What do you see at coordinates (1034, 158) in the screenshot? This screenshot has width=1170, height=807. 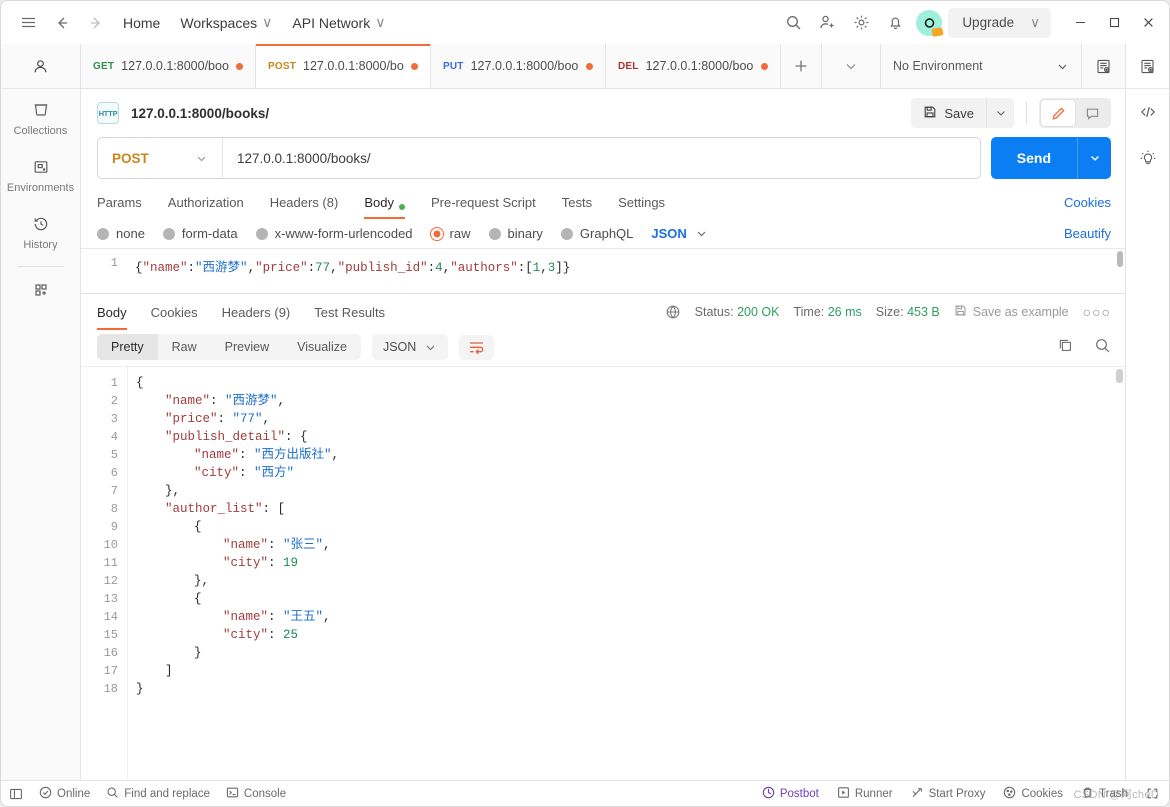 I see `send-button: Send` at bounding box center [1034, 158].